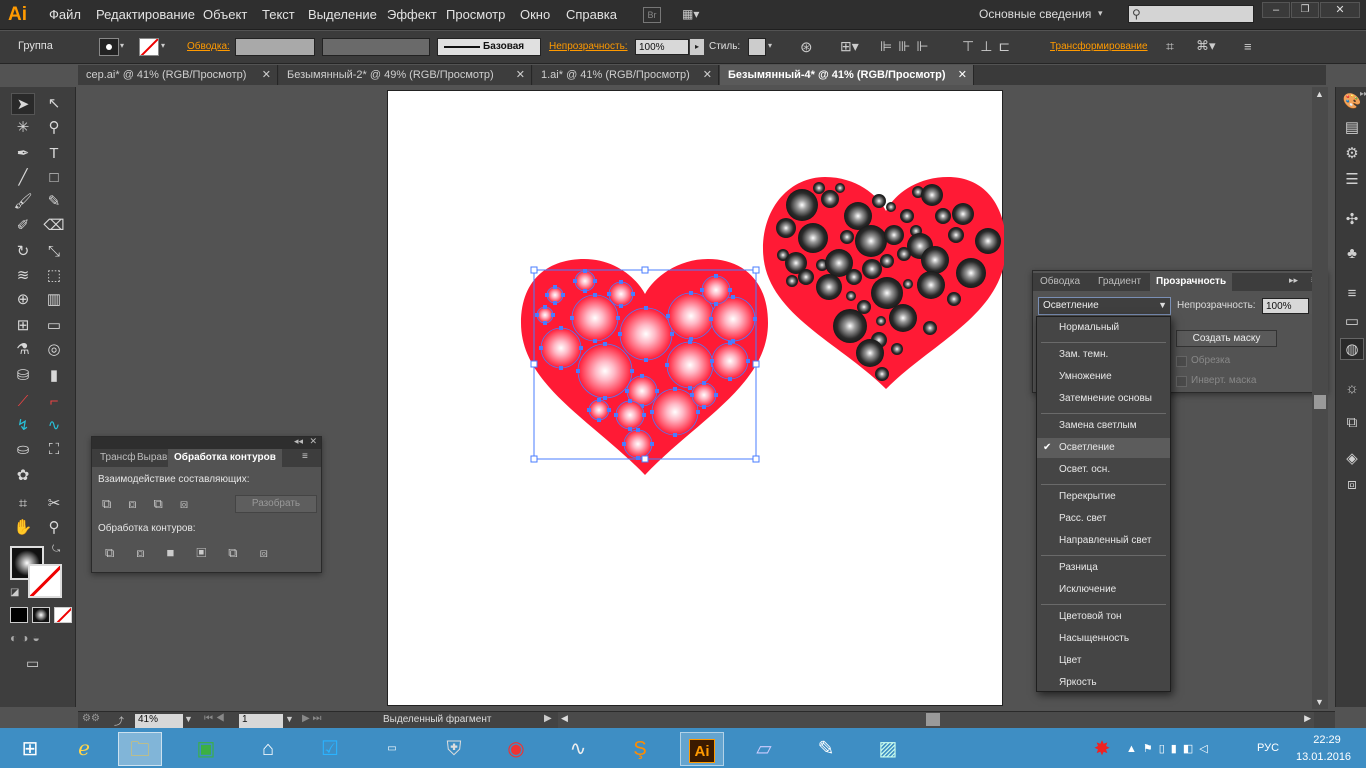  What do you see at coordinates (56, 549) in the screenshot?
I see `swap-colors-icon: ⤿` at bounding box center [56, 549].